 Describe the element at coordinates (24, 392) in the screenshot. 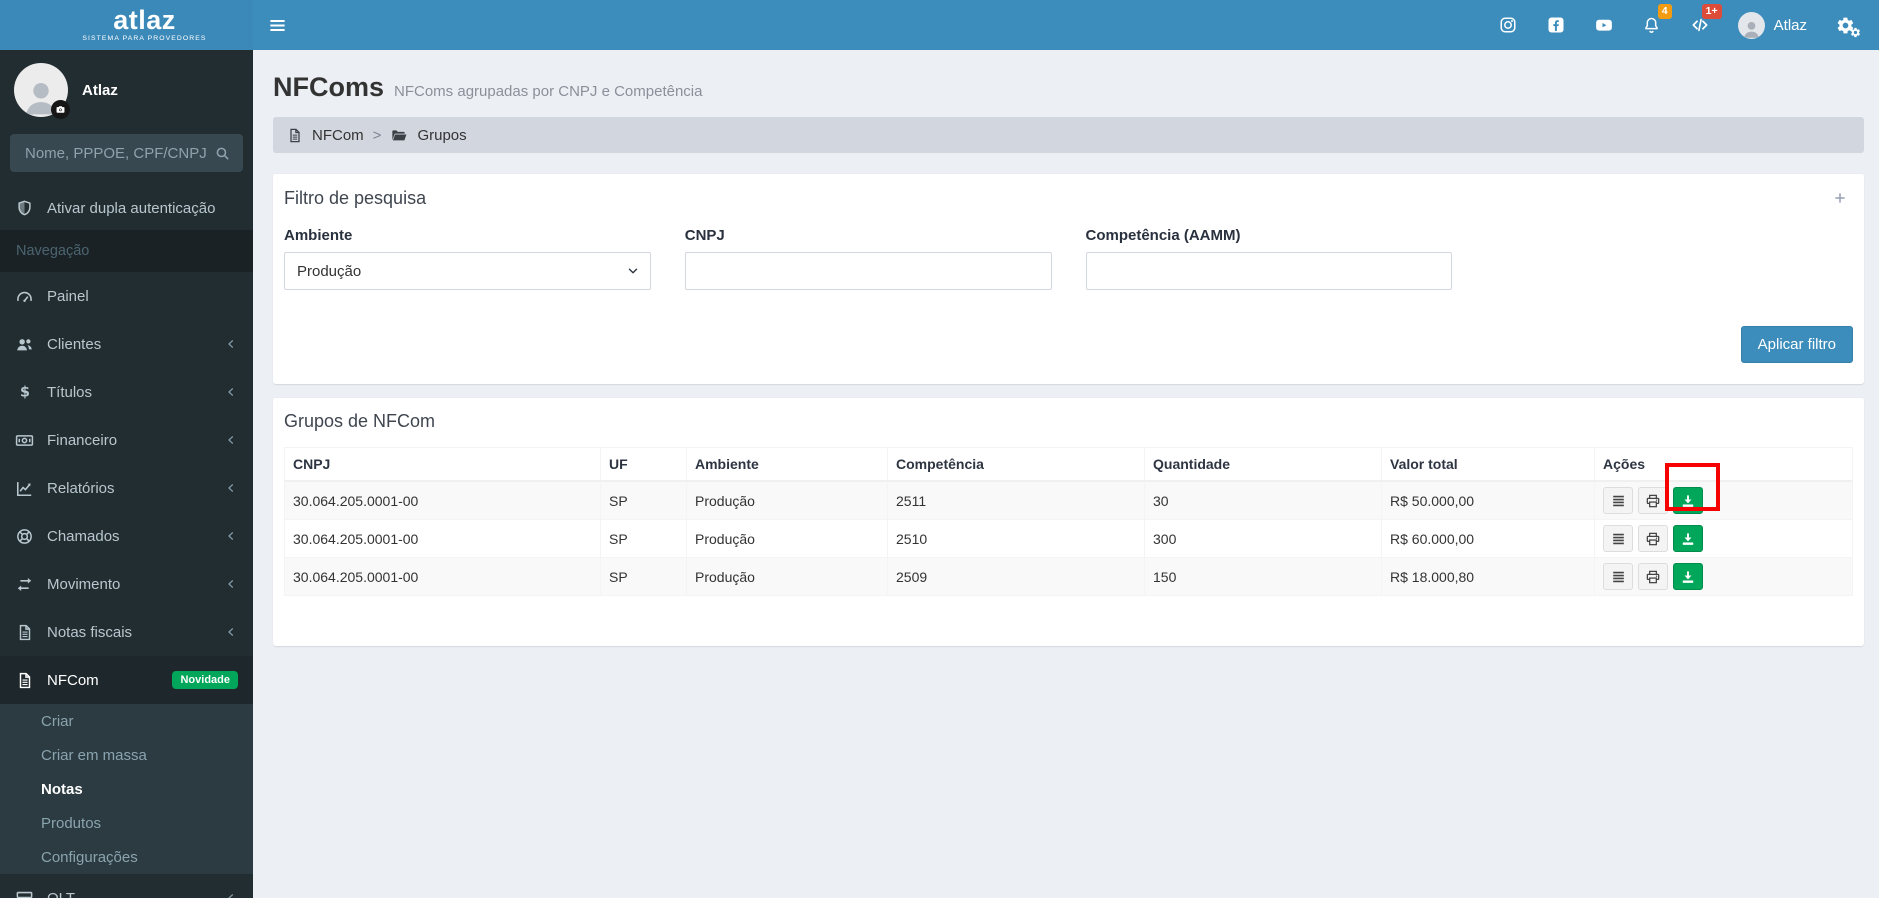

I see `dollar-icon` at that location.